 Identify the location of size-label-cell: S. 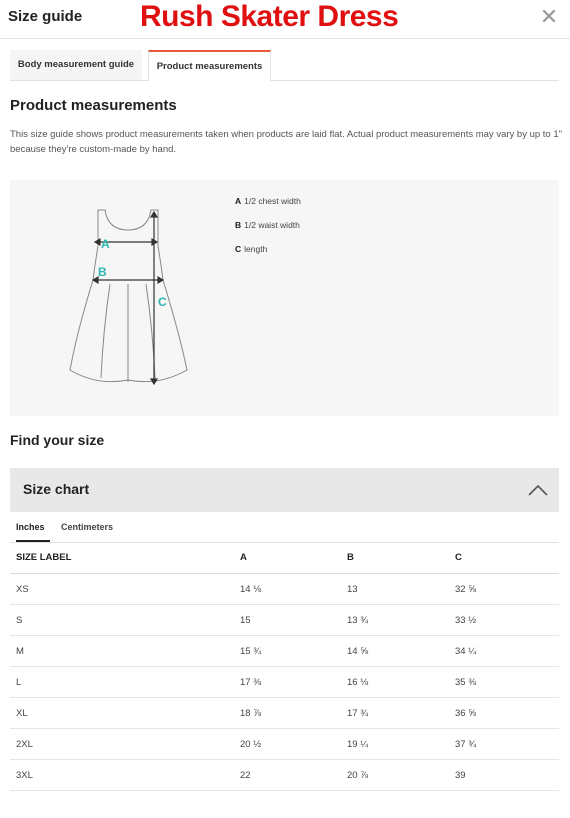
(125, 620).